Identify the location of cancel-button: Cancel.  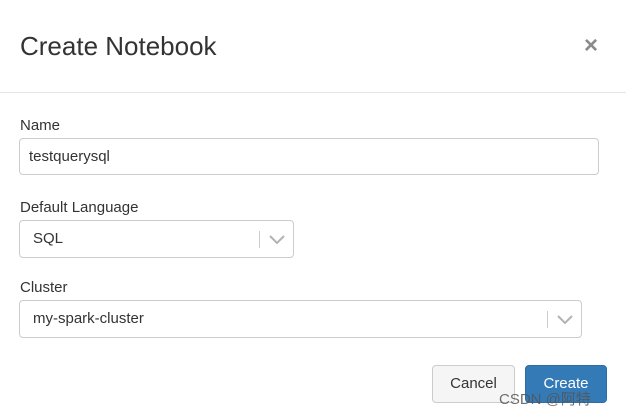
(473, 384).